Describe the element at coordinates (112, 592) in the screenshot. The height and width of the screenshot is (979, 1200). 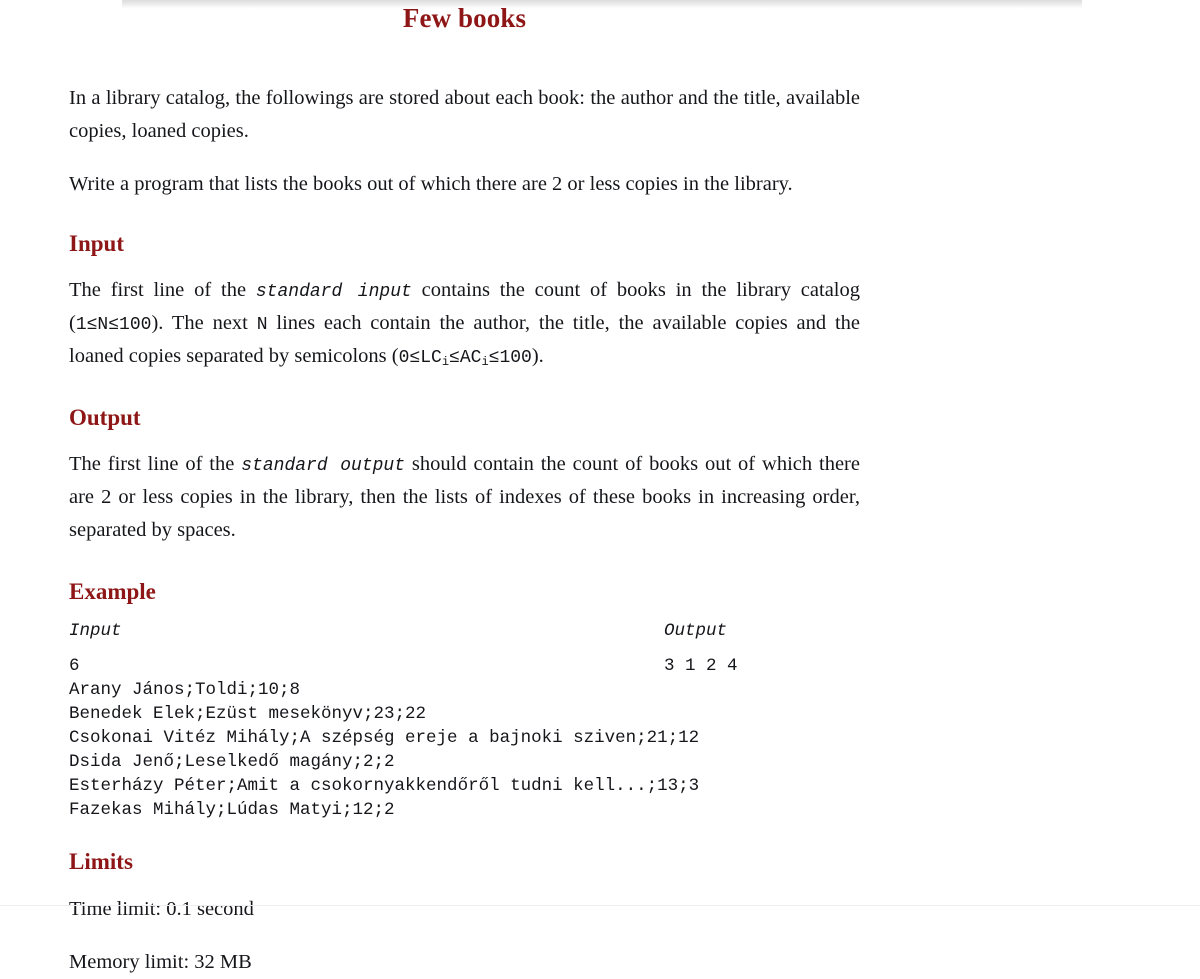
I see `section-heading-example: Example` at that location.